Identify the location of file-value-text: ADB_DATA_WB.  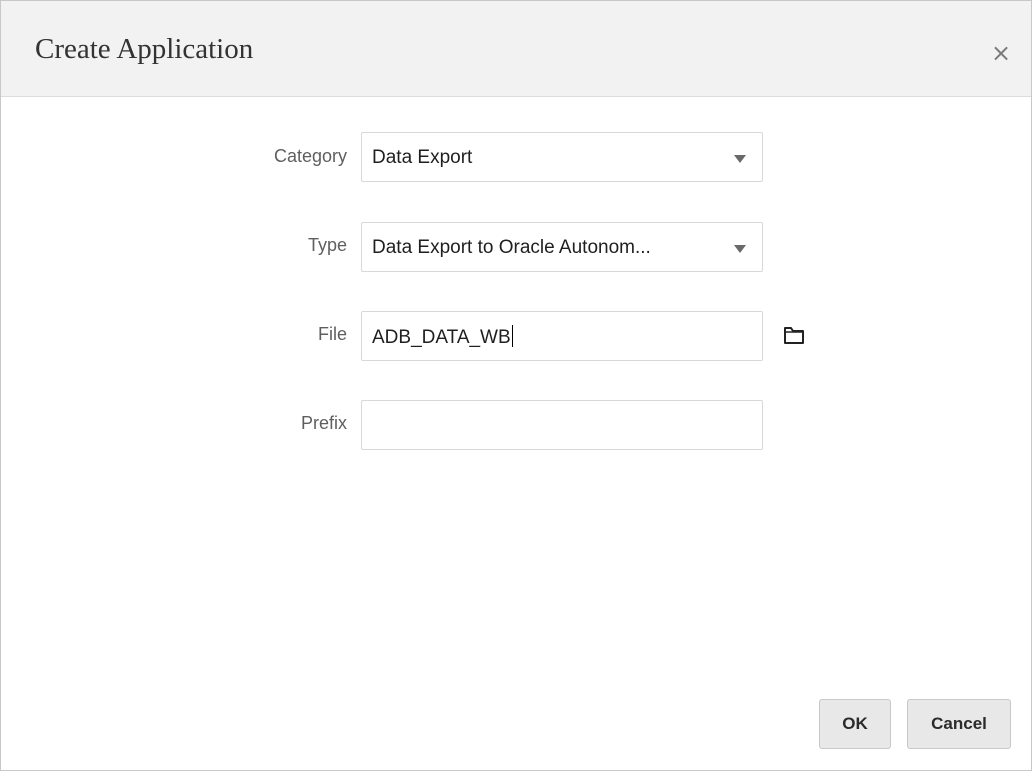
(441, 337).